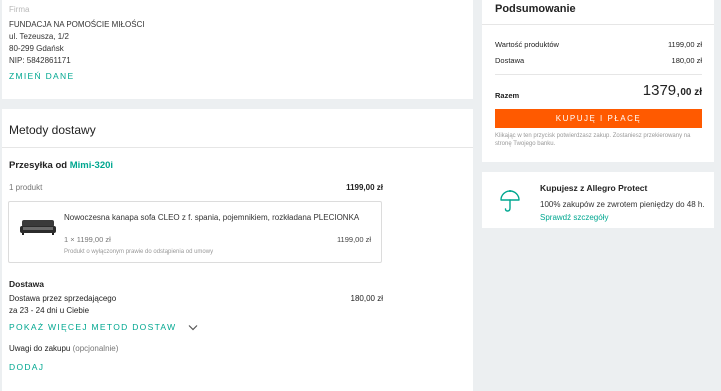 Image resolution: width=721 pixels, height=391 pixels. Describe the element at coordinates (686, 60) in the screenshot. I see `delivery-value: 180,00 zł` at that location.